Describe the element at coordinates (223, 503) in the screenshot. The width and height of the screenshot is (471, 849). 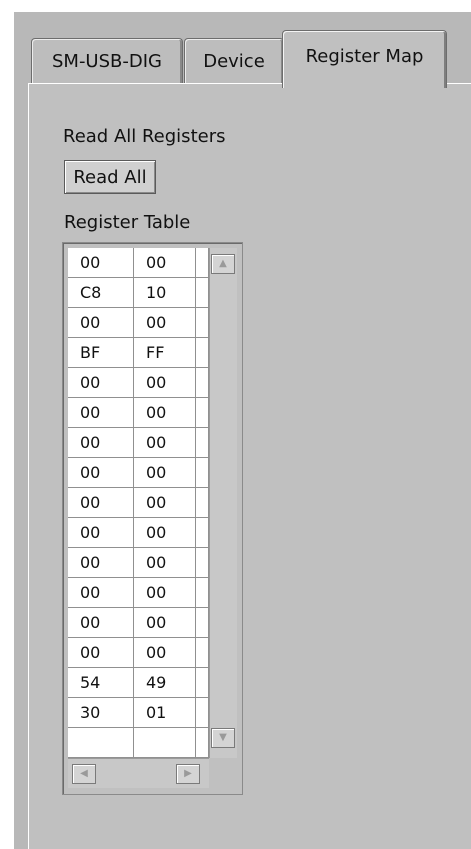
I see `vertical-scrollbar: ▲ ▼` at that location.